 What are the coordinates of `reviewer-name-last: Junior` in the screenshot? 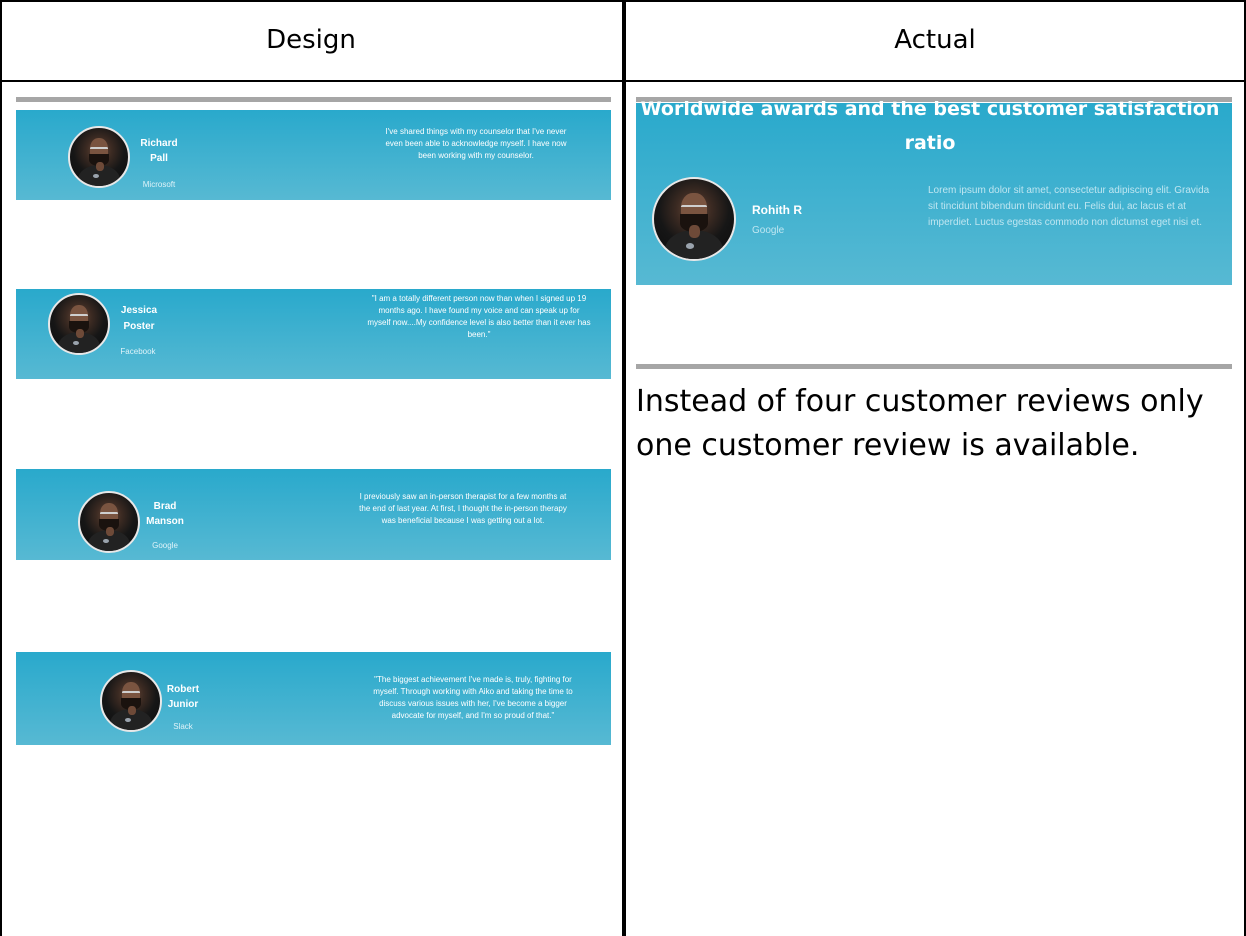 It's located at (183, 704).